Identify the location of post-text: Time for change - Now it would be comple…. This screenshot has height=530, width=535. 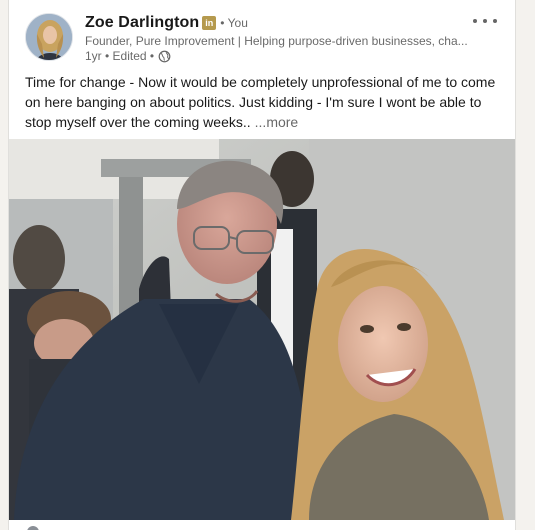
(265, 102).